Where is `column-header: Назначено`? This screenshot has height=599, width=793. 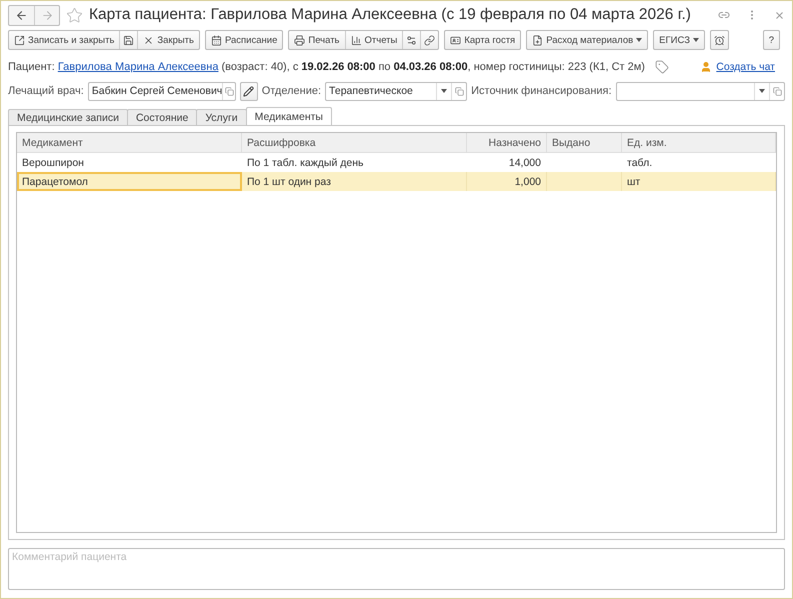 column-header: Назначено is located at coordinates (507, 142).